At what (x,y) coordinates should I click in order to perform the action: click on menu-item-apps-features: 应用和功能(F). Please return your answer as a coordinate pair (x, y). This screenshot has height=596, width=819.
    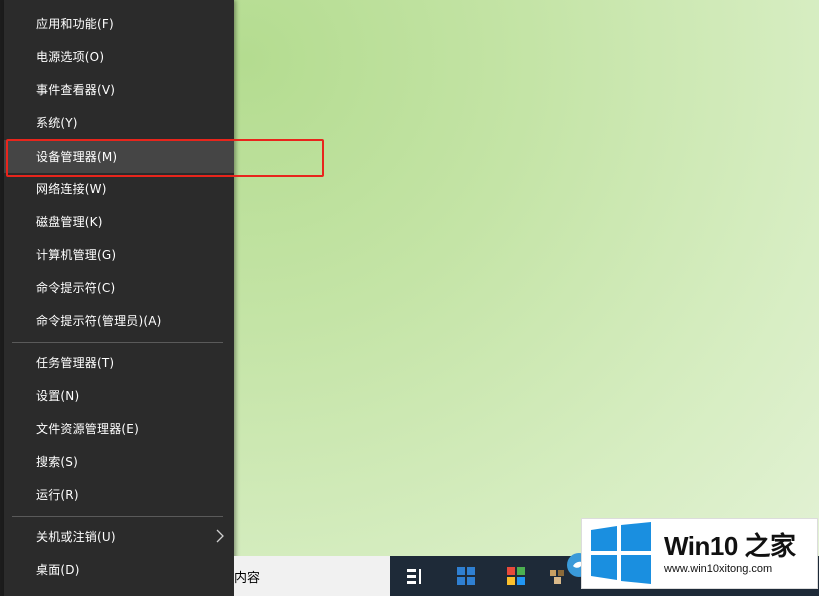
    Looking at the image, I should click on (119, 23).